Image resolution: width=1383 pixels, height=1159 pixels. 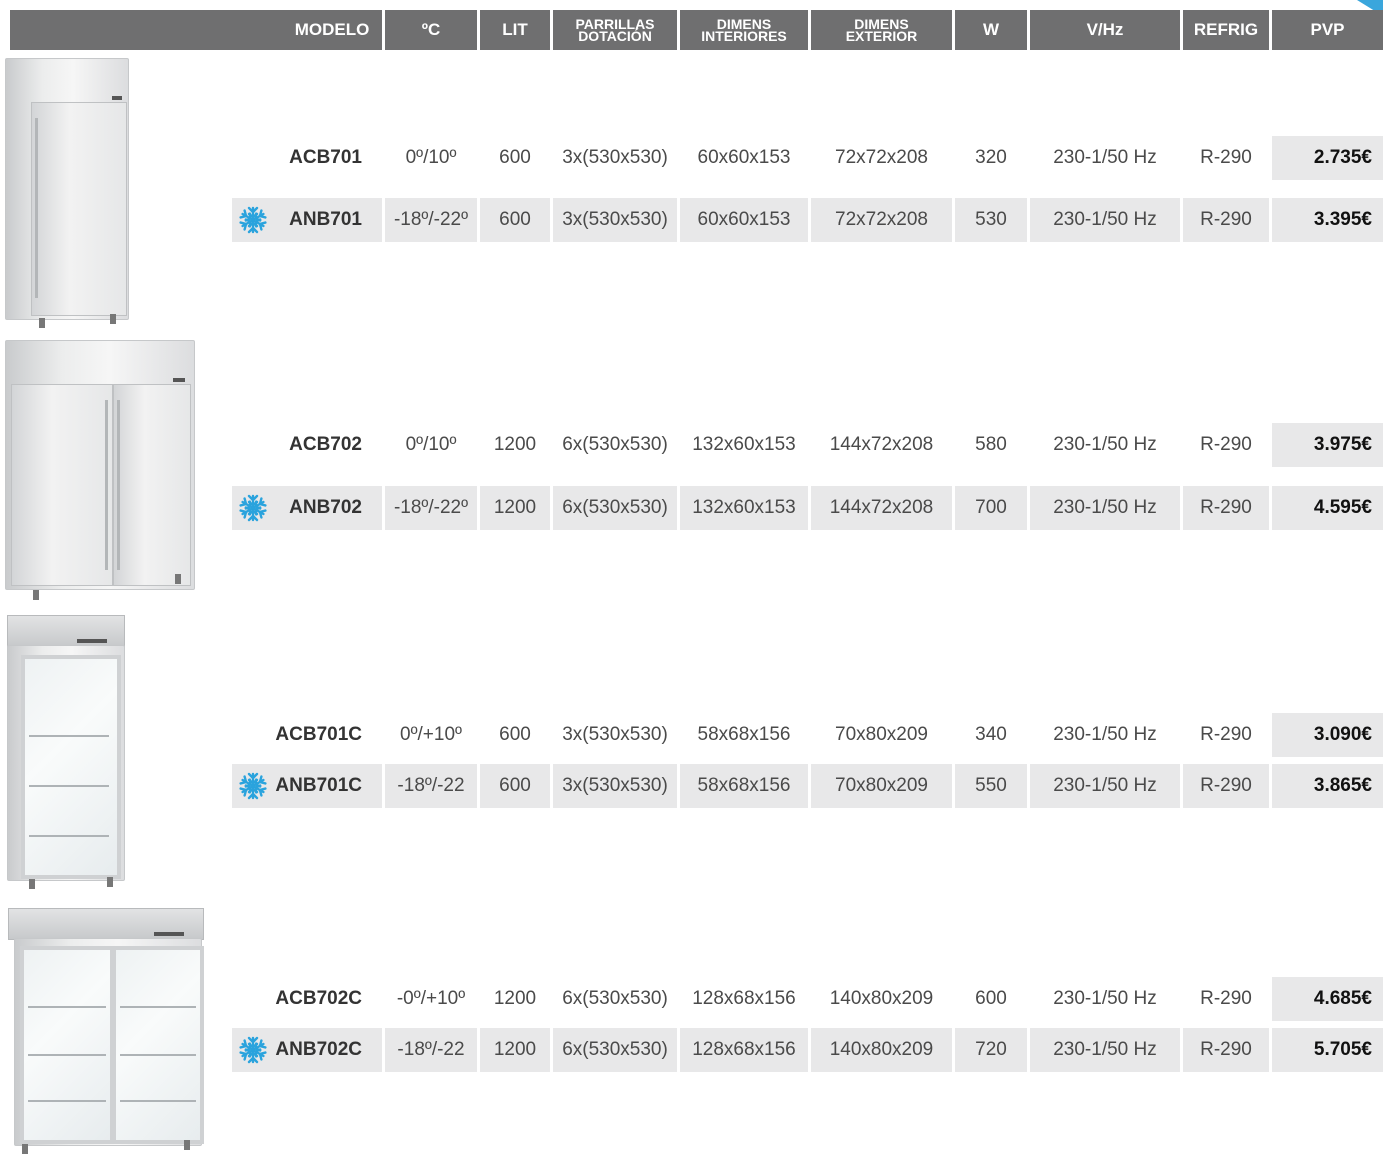 What do you see at coordinates (1342, 734) in the screenshot?
I see `cell-pvp: 3.090€` at bounding box center [1342, 734].